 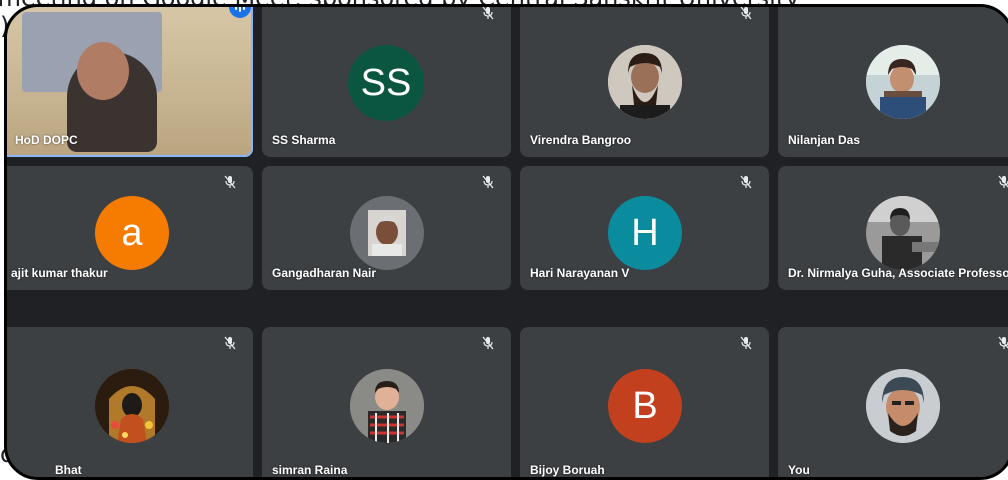 What do you see at coordinates (567, 470) in the screenshot?
I see `participant-name: Bijoy Boruah` at bounding box center [567, 470].